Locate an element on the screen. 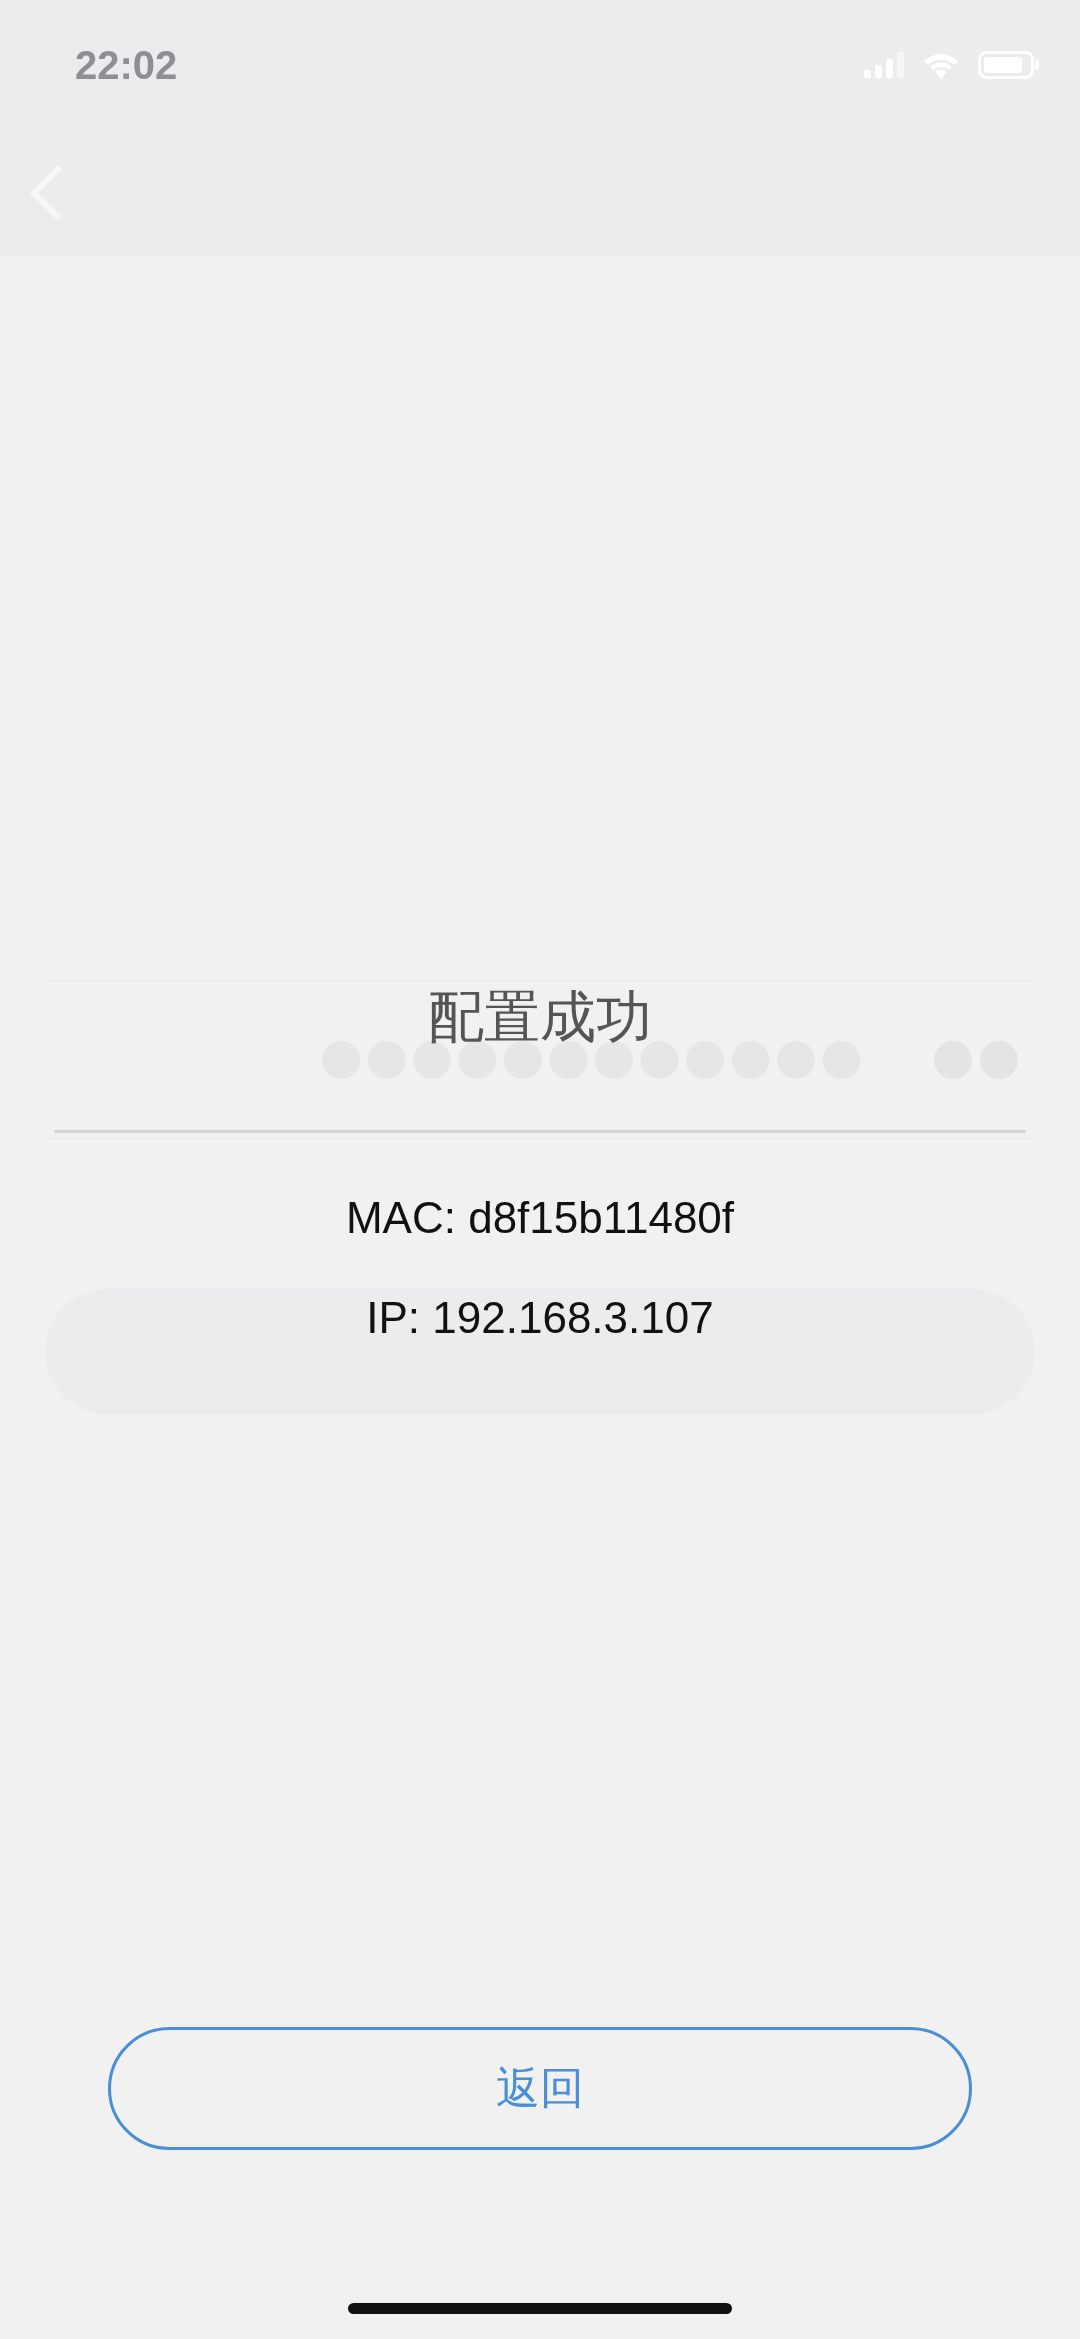  result-text: IP: 192.168.3.107 is located at coordinates (540, 1318).